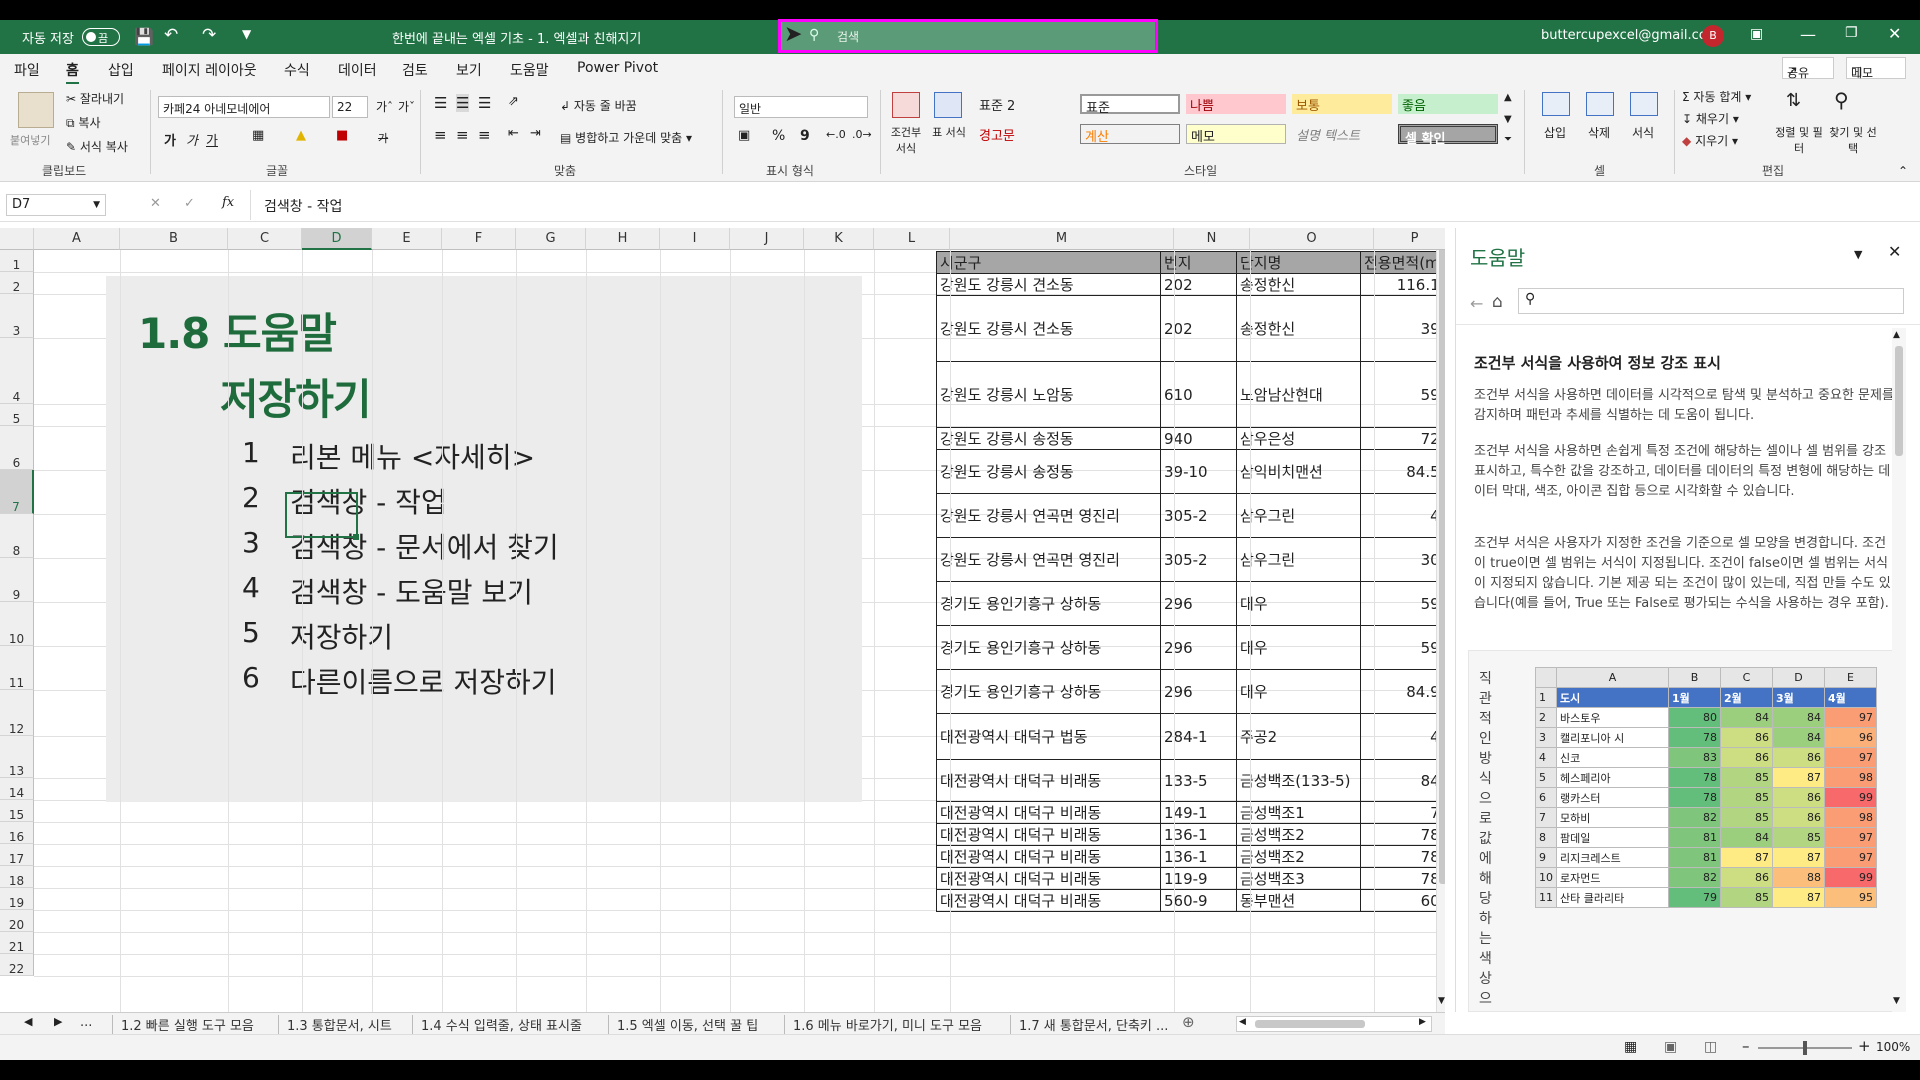 Image resolution: width=1920 pixels, height=1080 pixels. What do you see at coordinates (17, 415) in the screenshot?
I see `row-header-5: 5` at bounding box center [17, 415].